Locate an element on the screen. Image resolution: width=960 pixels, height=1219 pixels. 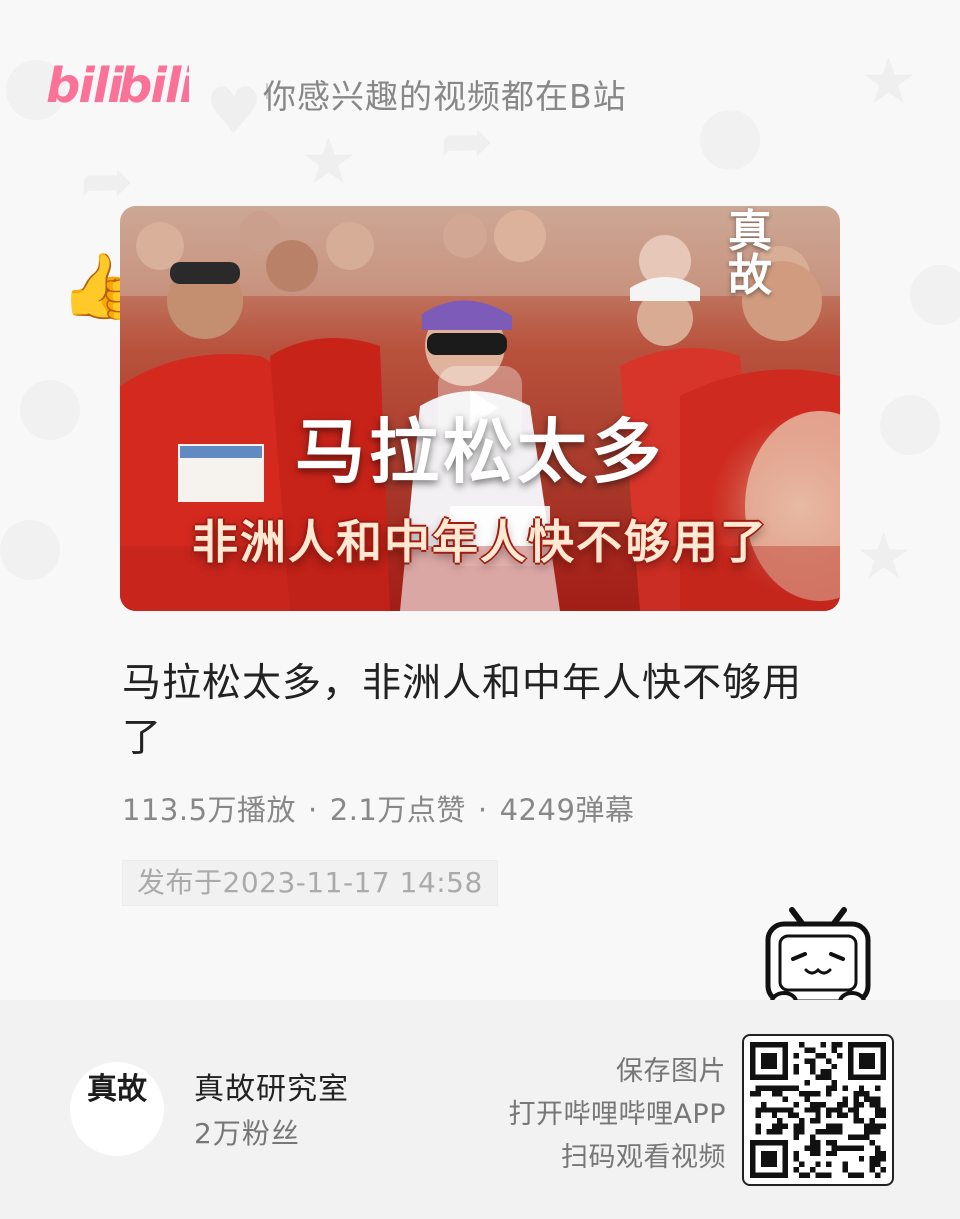
uploader-avatar: 真故 is located at coordinates (117, 1109).